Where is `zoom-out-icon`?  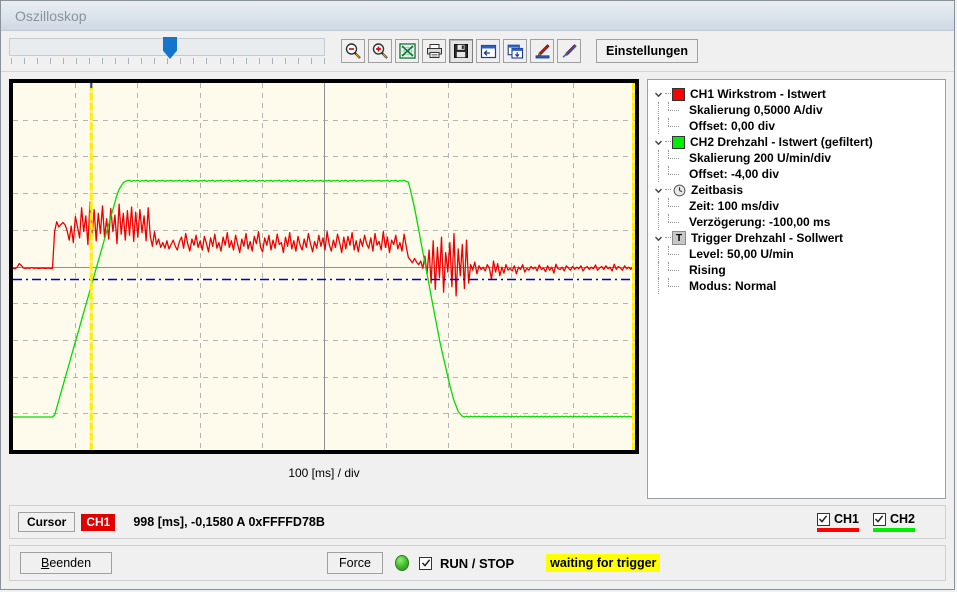 zoom-out-icon is located at coordinates (353, 51).